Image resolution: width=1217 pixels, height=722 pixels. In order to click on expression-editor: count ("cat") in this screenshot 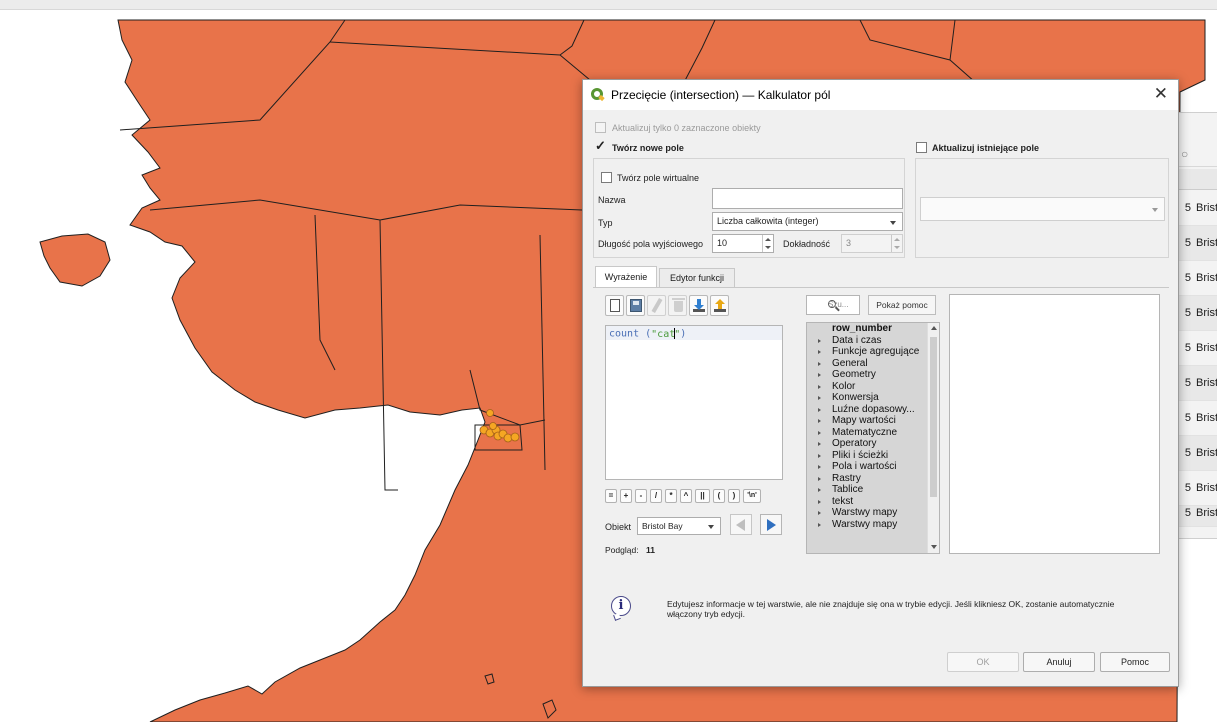, I will do `click(694, 402)`.